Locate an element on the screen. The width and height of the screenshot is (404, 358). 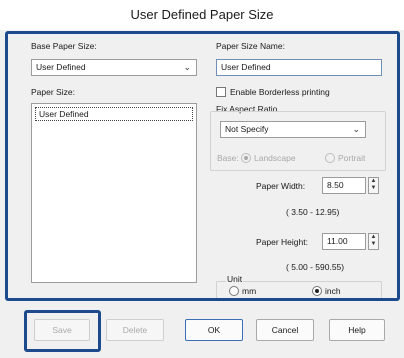
help-button: Help is located at coordinates (357, 330).